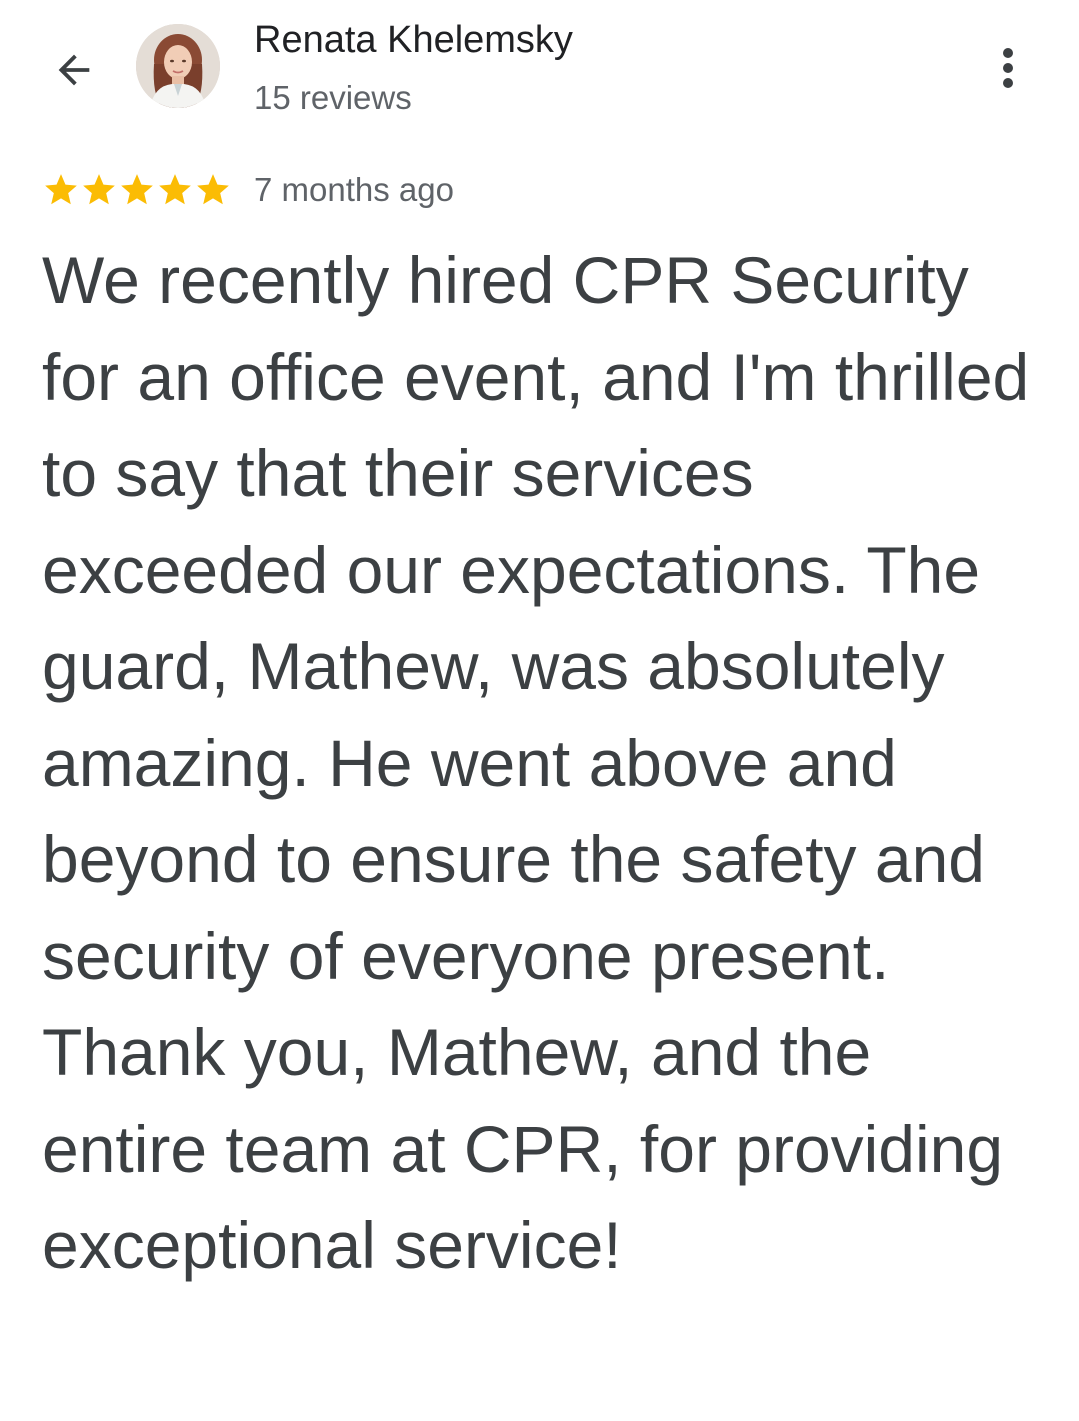 The image size is (1079, 1421). I want to click on review-date: 7 months ago, so click(354, 189).